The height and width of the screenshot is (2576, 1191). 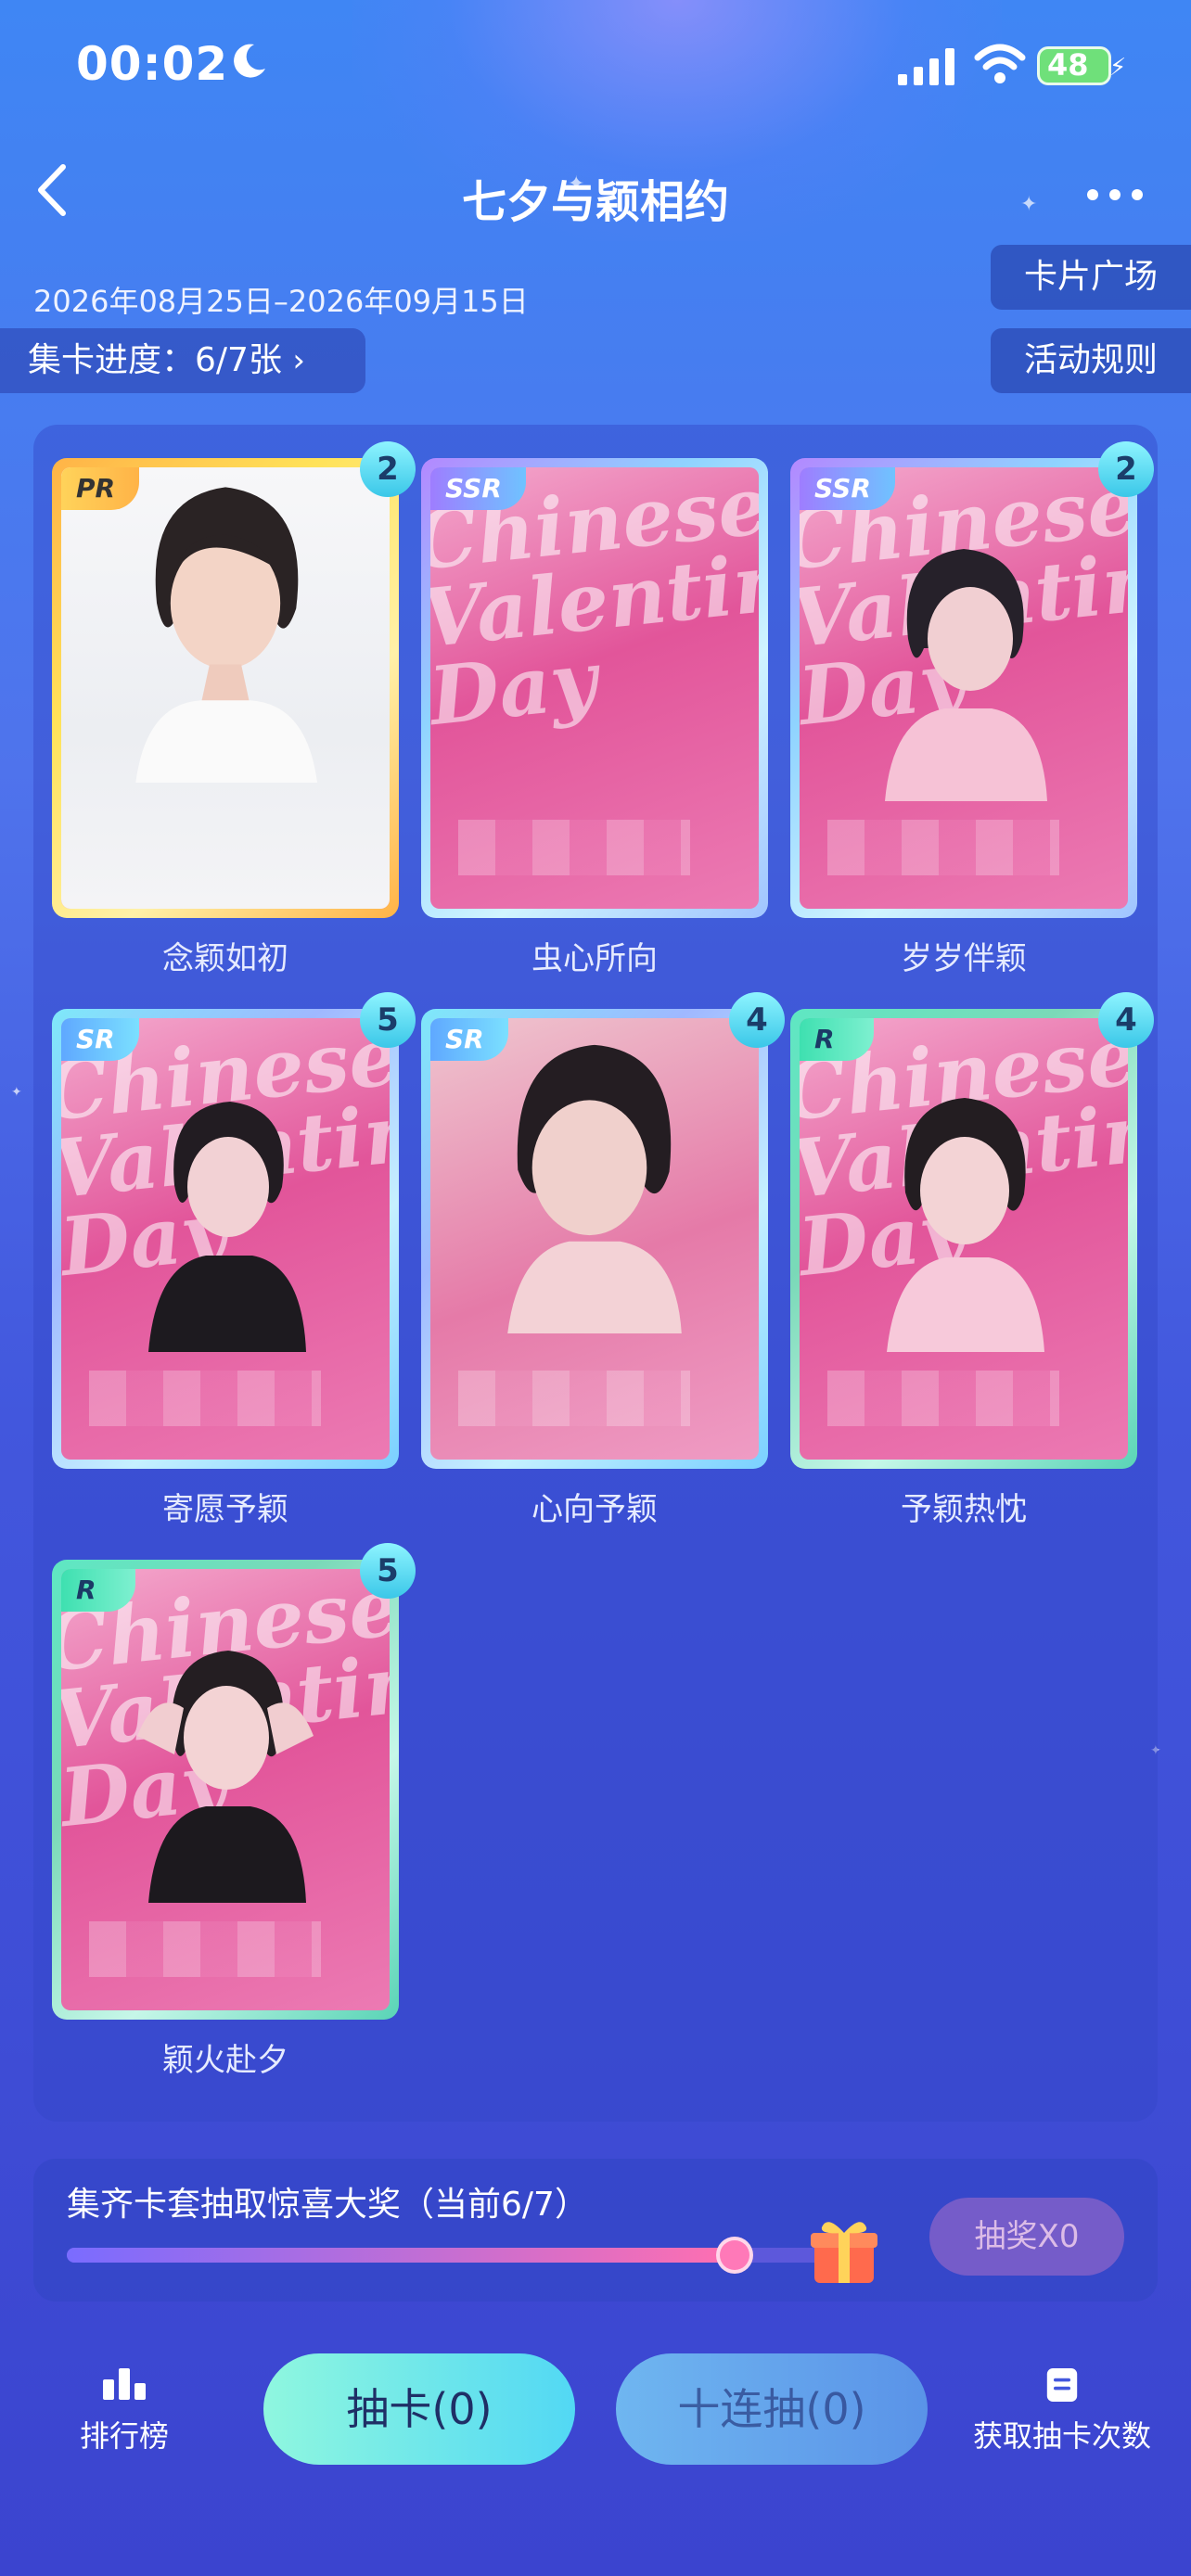 What do you see at coordinates (281, 301) in the screenshot?
I see `event-dates: 2026年08月25日–2026年09月15日` at bounding box center [281, 301].